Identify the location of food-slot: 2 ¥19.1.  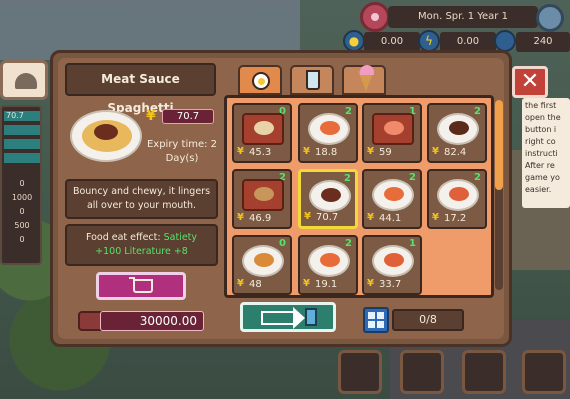
(328, 265).